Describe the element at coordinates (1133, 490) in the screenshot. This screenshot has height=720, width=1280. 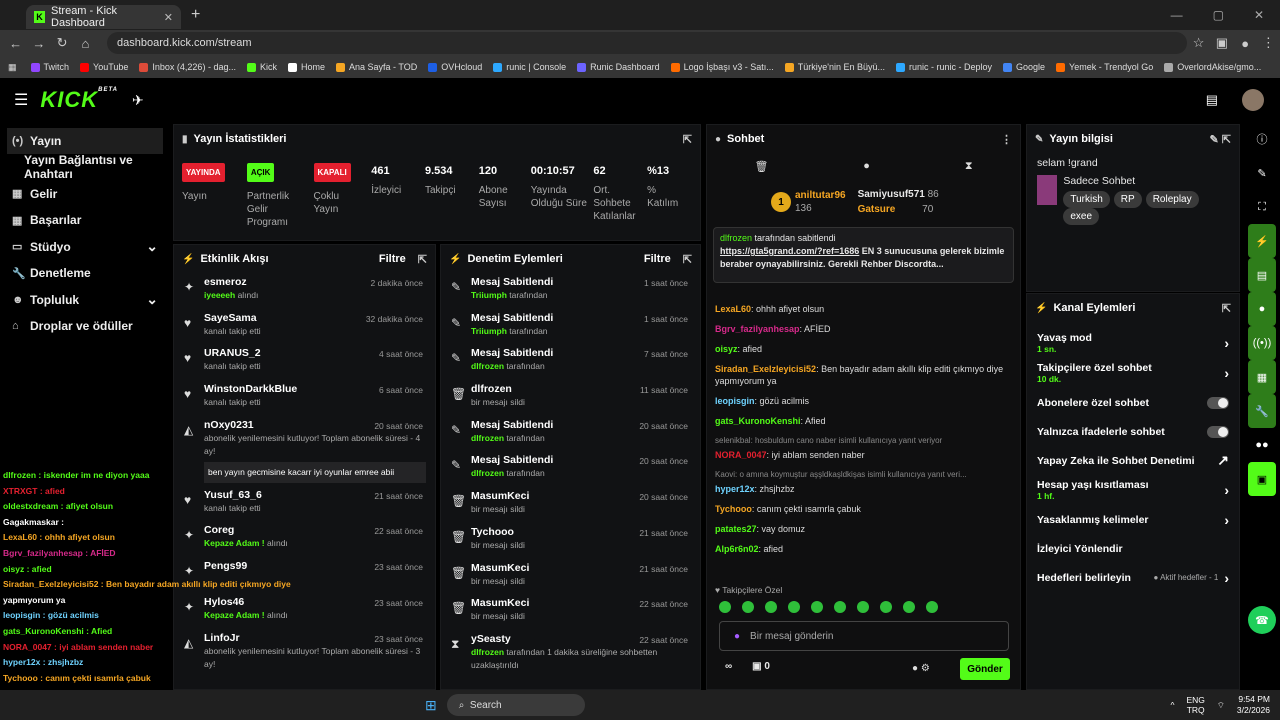
I see `channel-action-row: Hesap yaşı kısıtlaması 1 hf. ›` at that location.